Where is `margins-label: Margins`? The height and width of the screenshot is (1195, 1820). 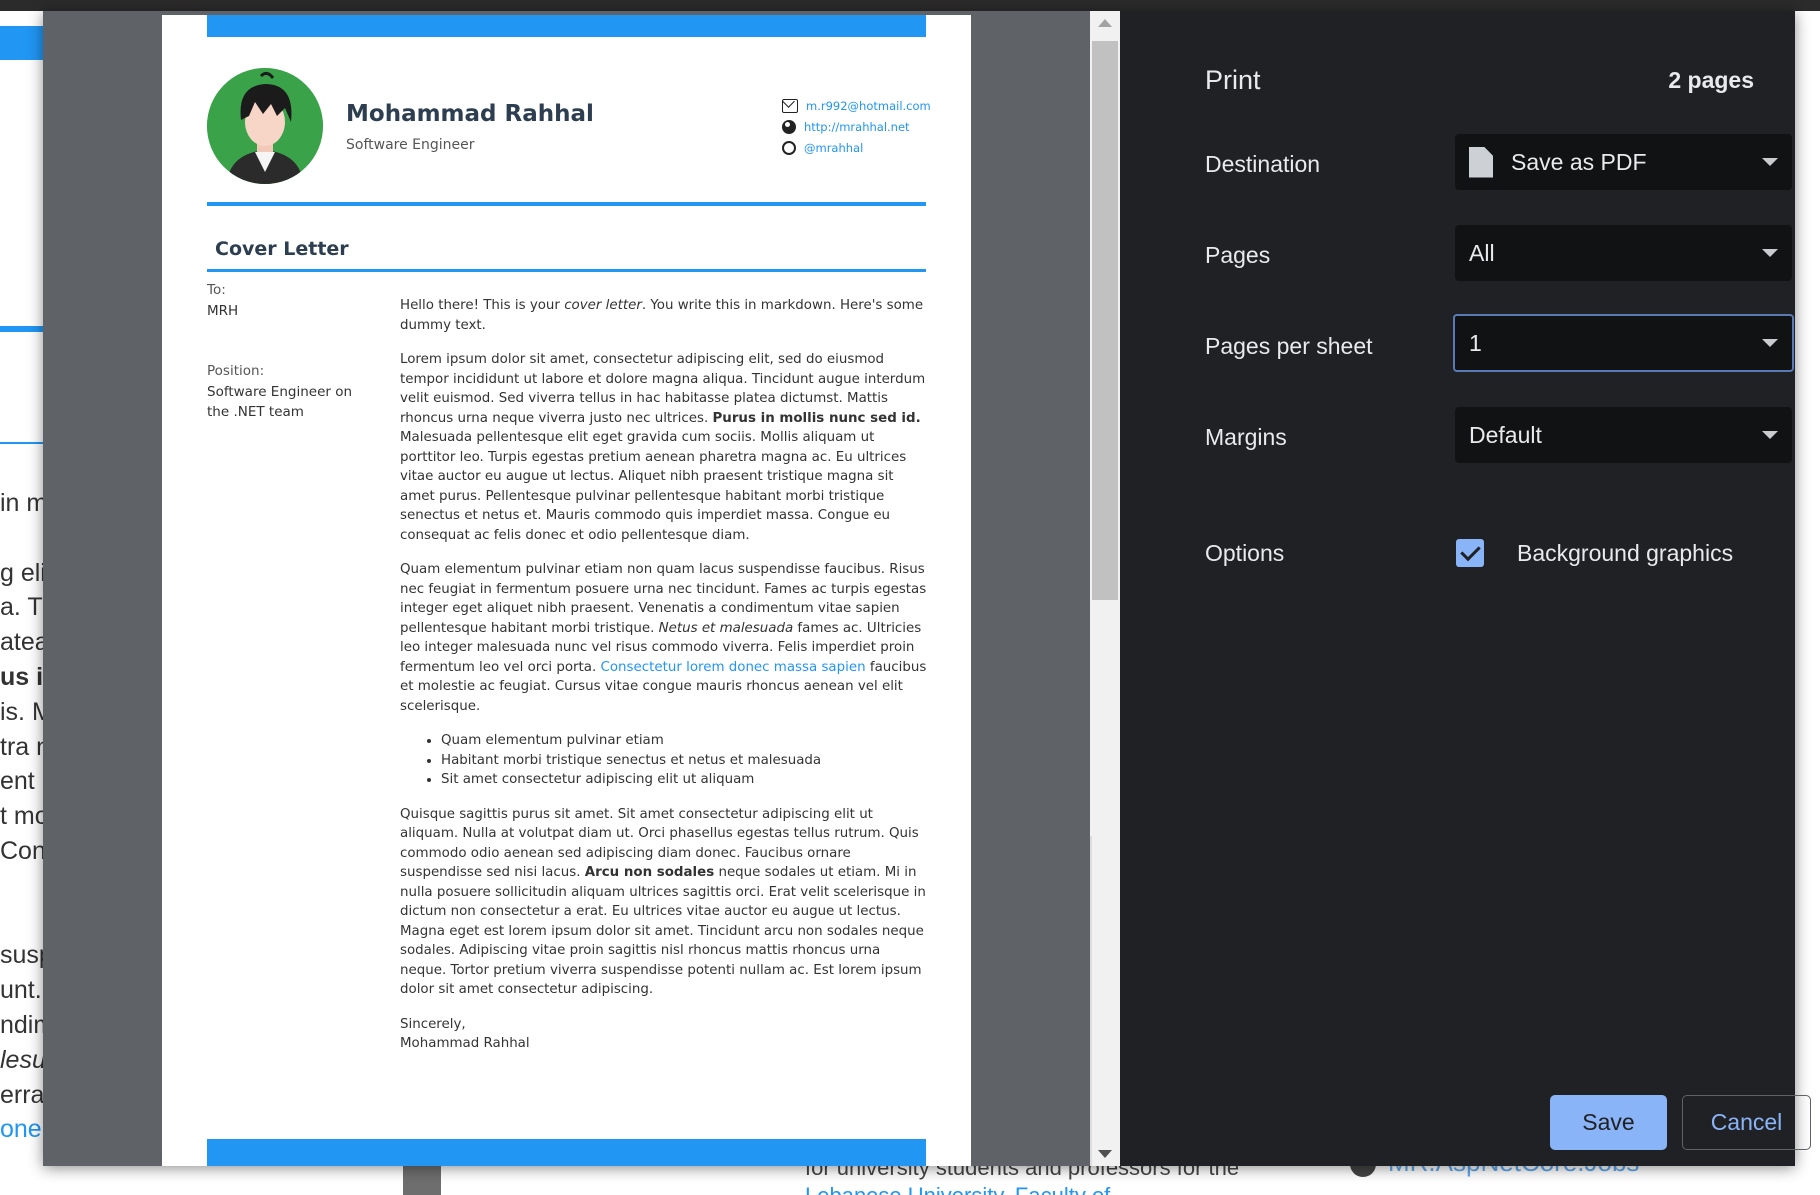 margins-label: Margins is located at coordinates (1246, 437).